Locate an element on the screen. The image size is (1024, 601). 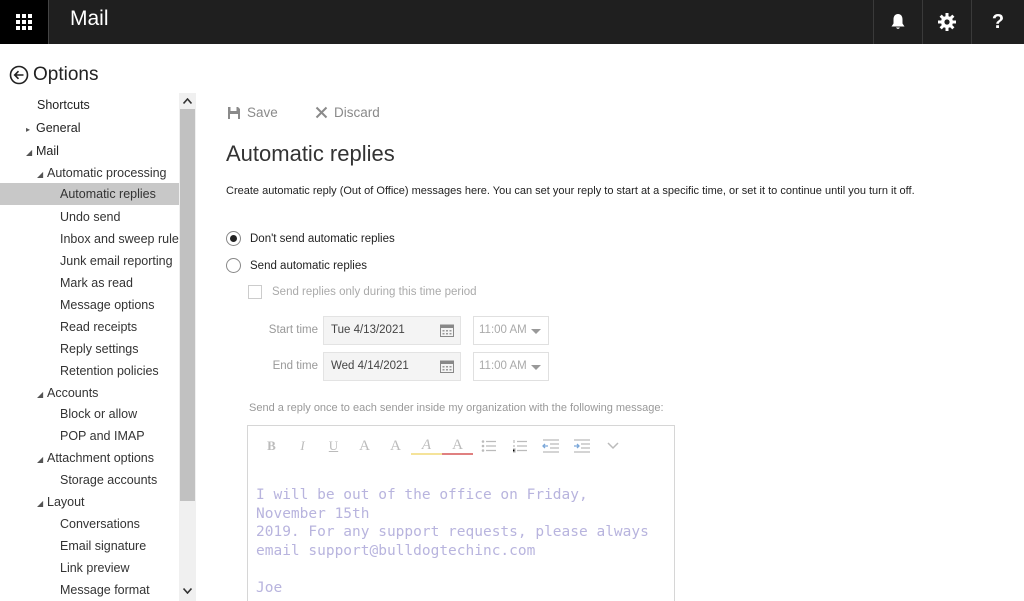
radio-dont-send: Don't send automatic replies is located at coordinates (310, 238).